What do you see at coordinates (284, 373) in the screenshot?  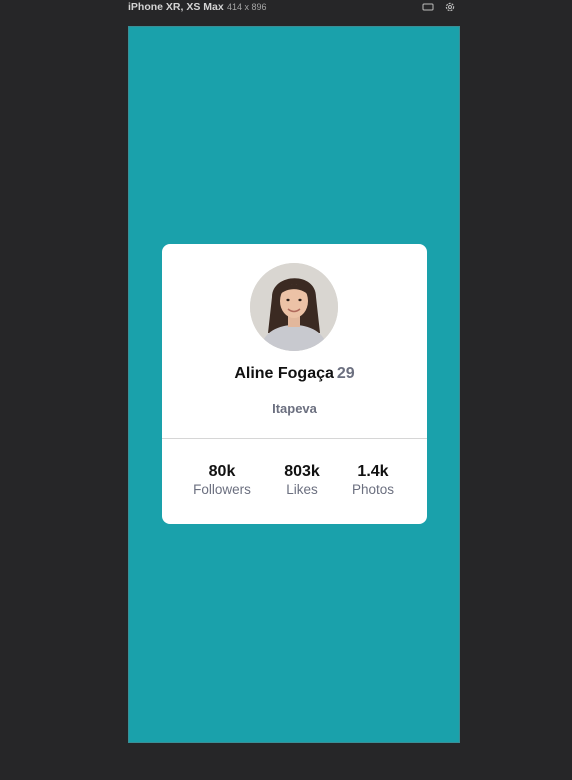 I see `profile-name: Aline Fogaça` at bounding box center [284, 373].